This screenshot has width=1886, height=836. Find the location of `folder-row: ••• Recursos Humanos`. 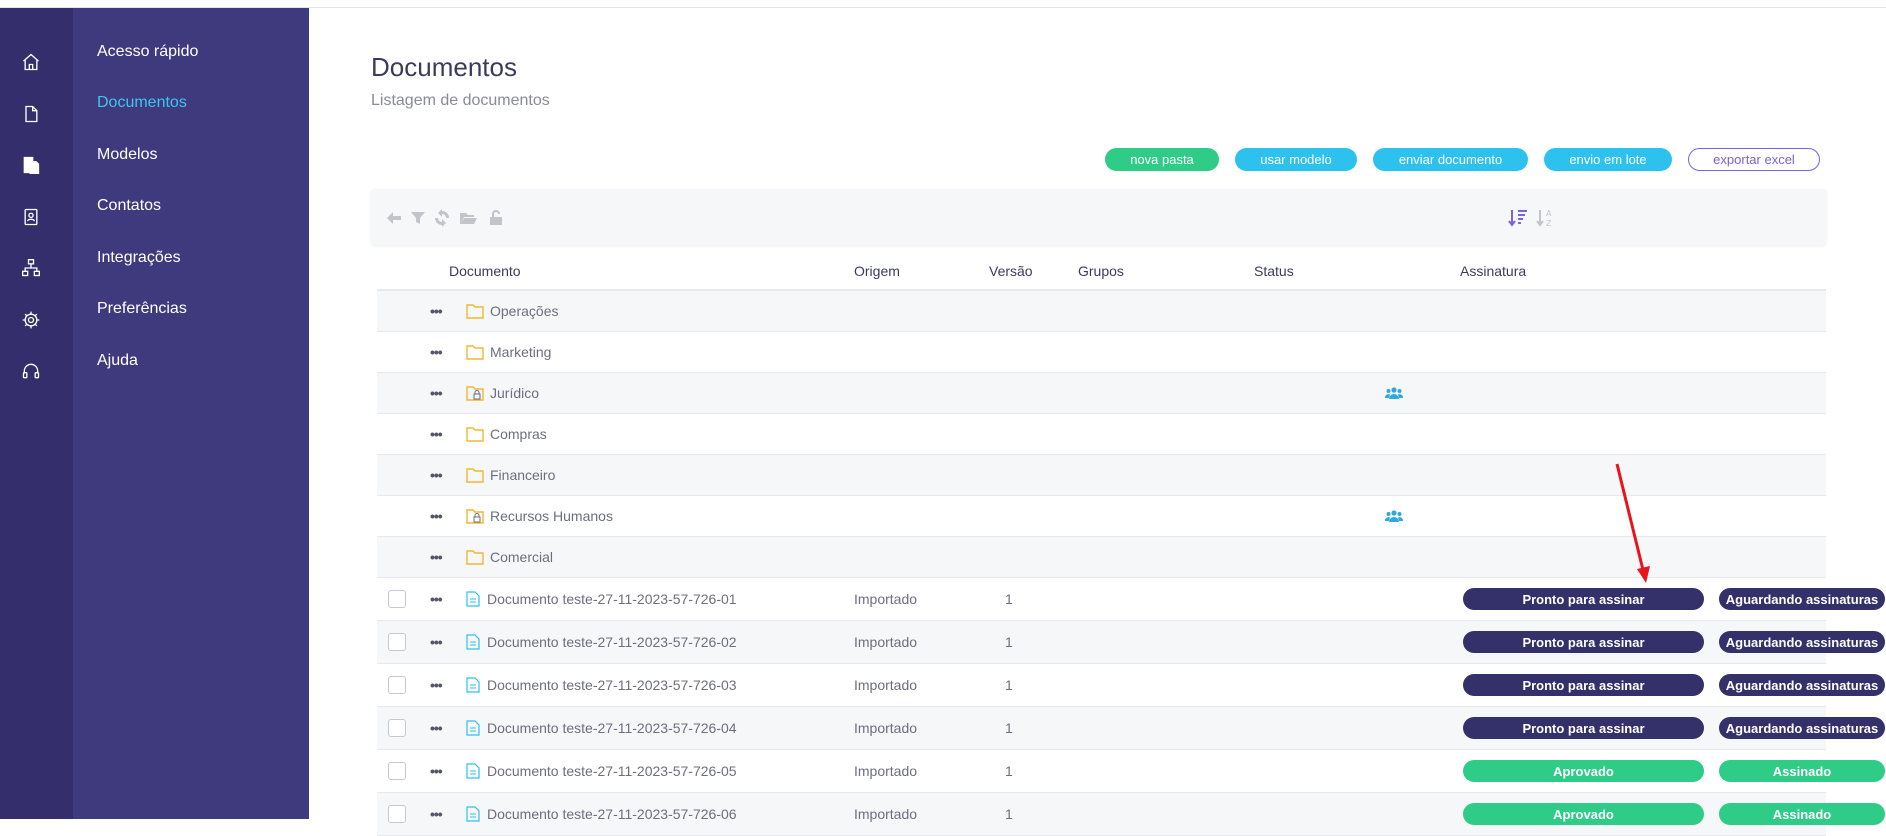

folder-row: ••• Recursos Humanos is located at coordinates (1101, 516).